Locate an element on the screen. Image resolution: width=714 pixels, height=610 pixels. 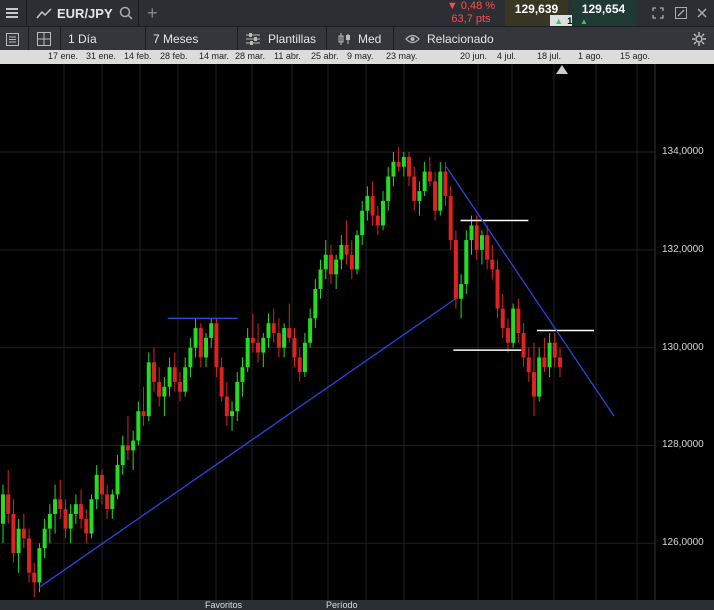
trendline is located at coordinates (530, 291).